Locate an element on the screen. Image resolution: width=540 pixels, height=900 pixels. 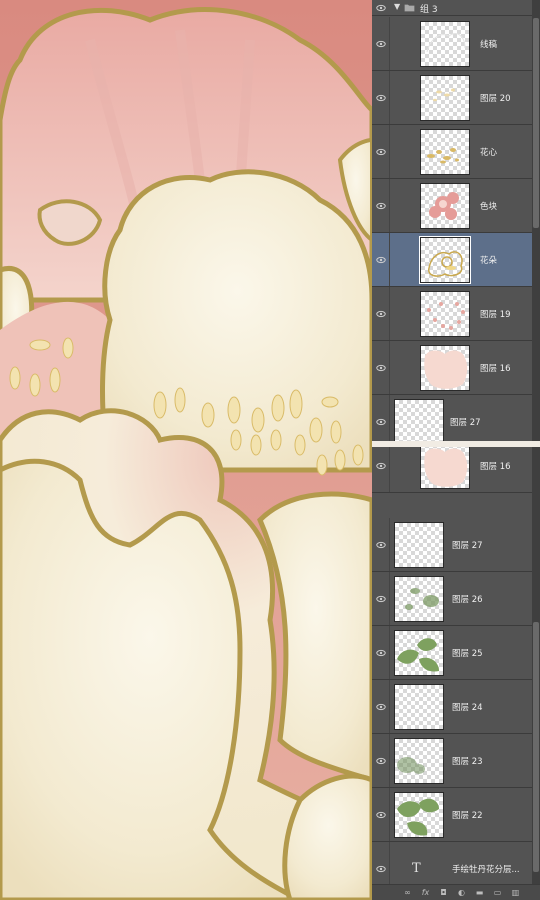
layer-row: 图层 26 is located at coordinates (452, 599).